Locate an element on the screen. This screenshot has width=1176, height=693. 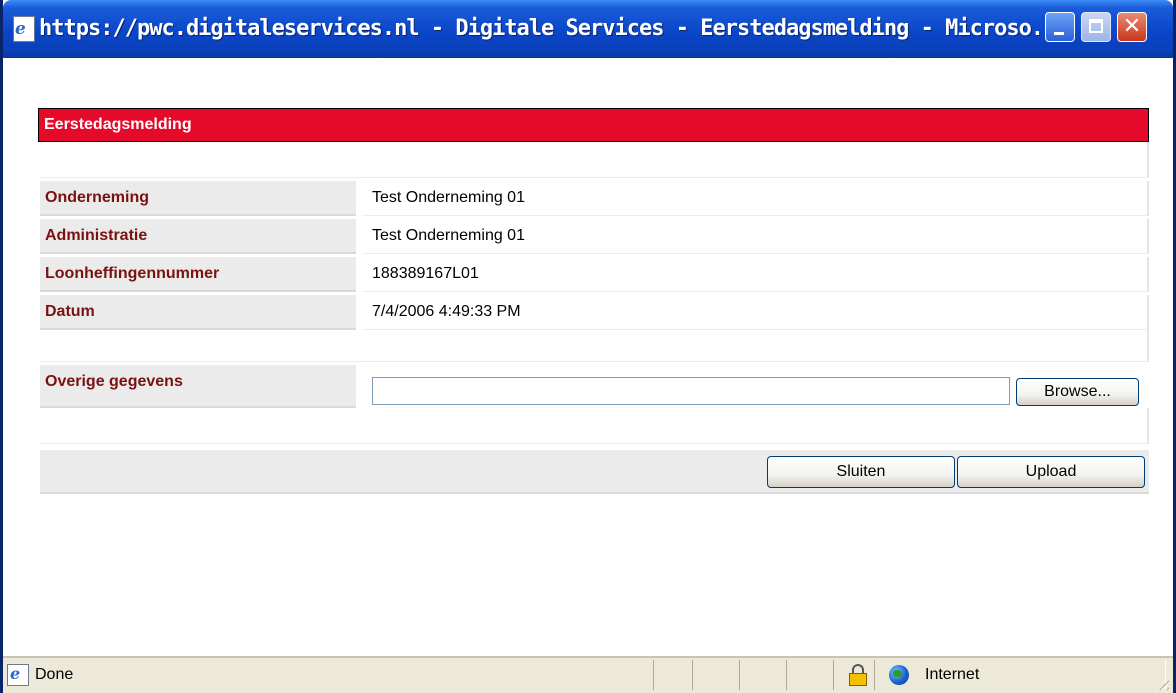
upload-label: Overige gegevens is located at coordinates (114, 381).